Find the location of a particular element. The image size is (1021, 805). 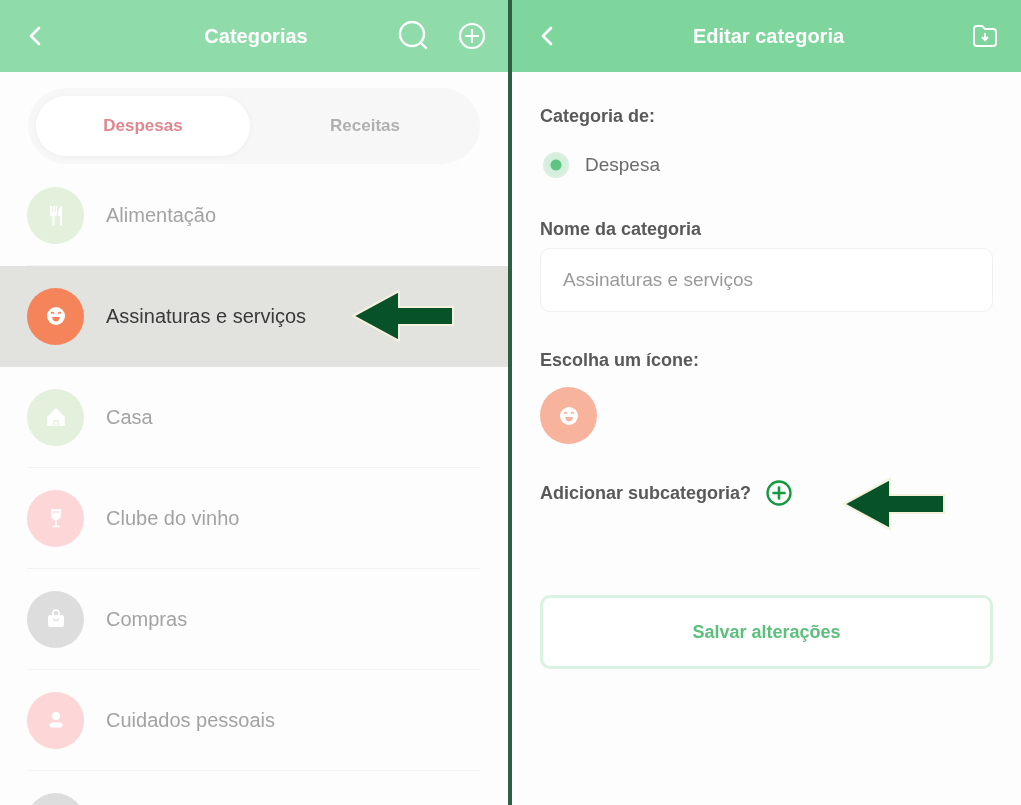

search-icon is located at coordinates (414, 36).